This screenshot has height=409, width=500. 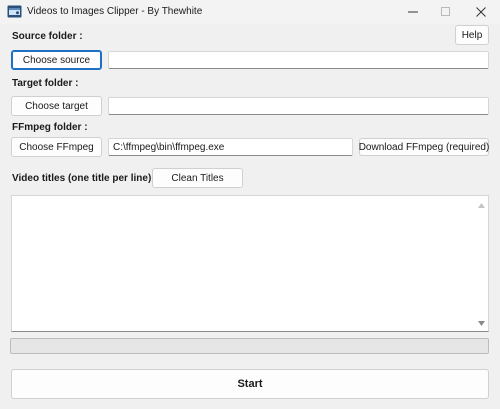 What do you see at coordinates (14, 11) in the screenshot?
I see `film-clapper-icon` at bounding box center [14, 11].